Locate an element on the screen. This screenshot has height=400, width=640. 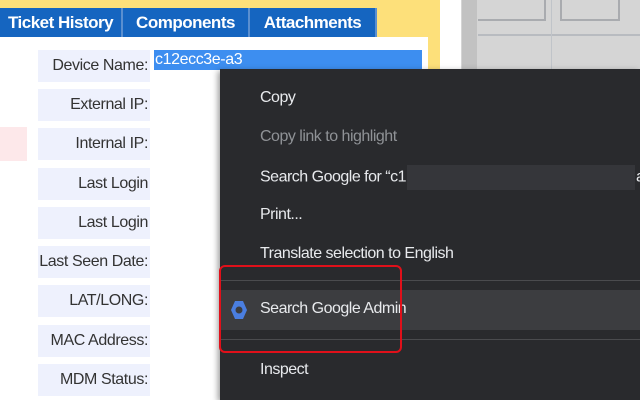
redaction is located at coordinates (521, 177).